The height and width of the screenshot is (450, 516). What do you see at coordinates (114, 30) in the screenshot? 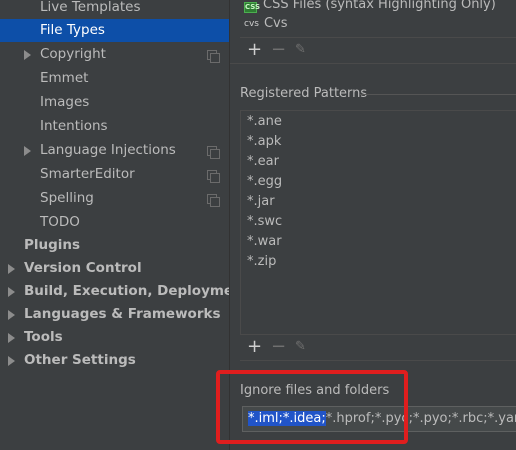
I see `sidebar-item-file-types: File Types` at bounding box center [114, 30].